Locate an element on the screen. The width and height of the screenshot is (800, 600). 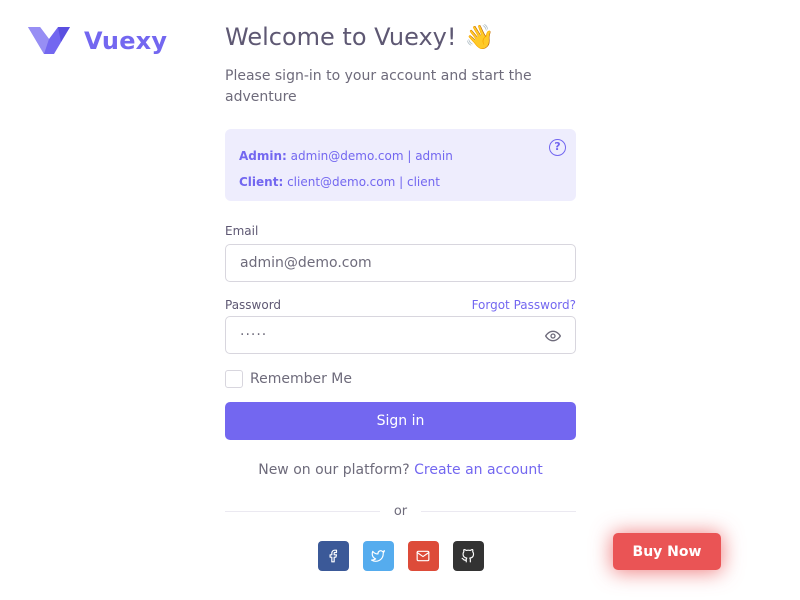
remember-me-label: Remember Me is located at coordinates (301, 379).